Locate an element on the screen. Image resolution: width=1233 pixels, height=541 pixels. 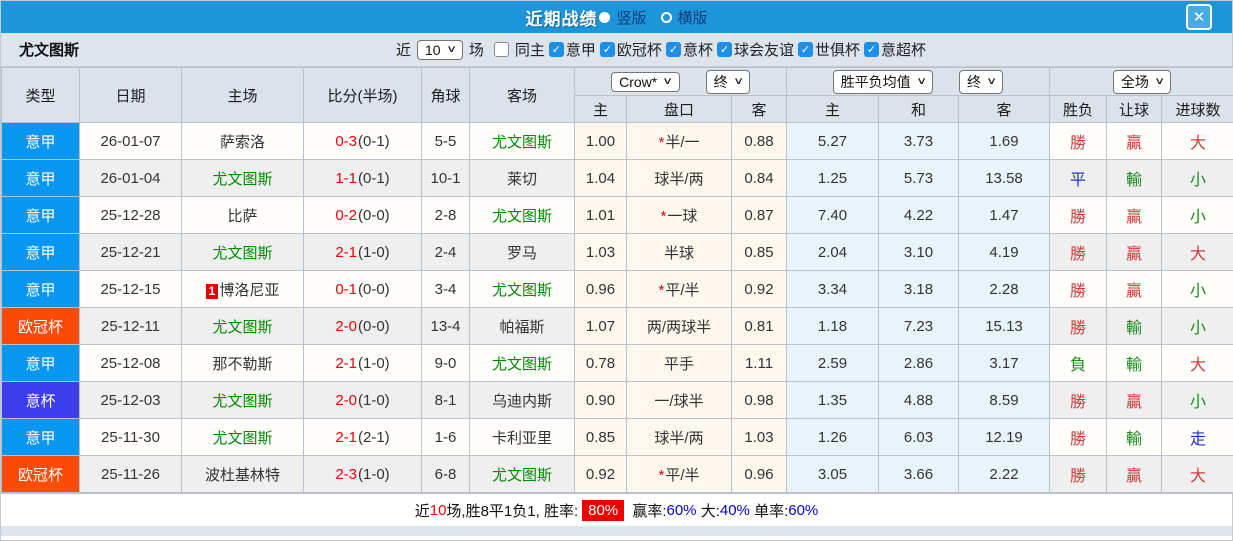
col-header-home: 主场 is located at coordinates (242, 95).